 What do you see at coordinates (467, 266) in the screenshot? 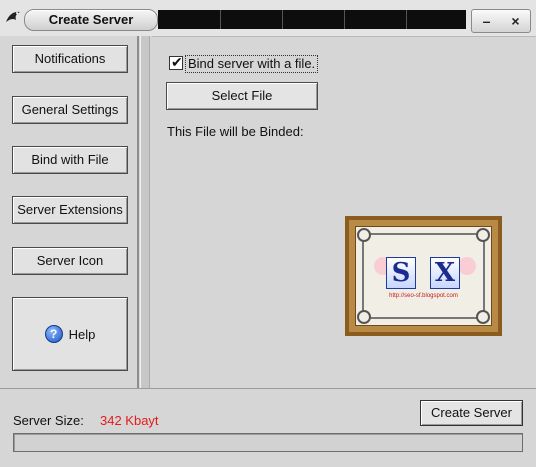
I see `decor-shape` at bounding box center [467, 266].